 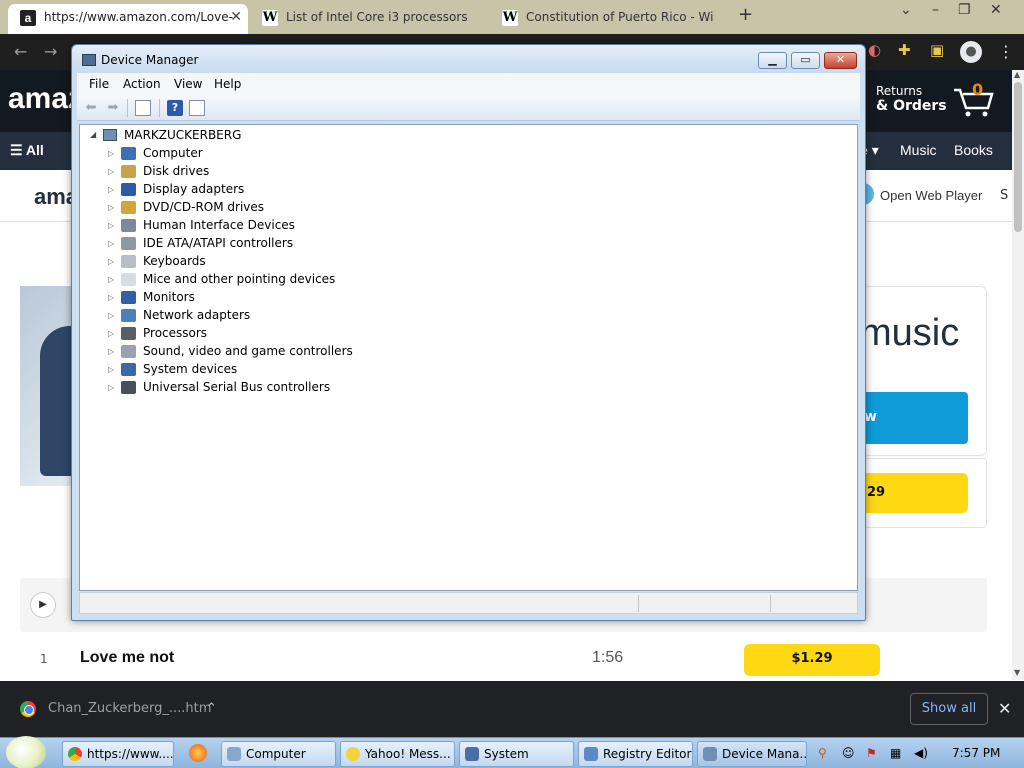 I want to click on messenger-tray-icon: ☺, so click(x=848, y=753).